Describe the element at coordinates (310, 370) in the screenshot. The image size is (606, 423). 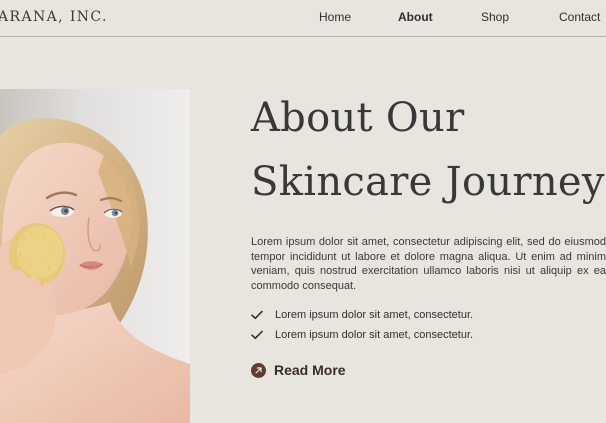
I see `read-more-label: Read More` at that location.